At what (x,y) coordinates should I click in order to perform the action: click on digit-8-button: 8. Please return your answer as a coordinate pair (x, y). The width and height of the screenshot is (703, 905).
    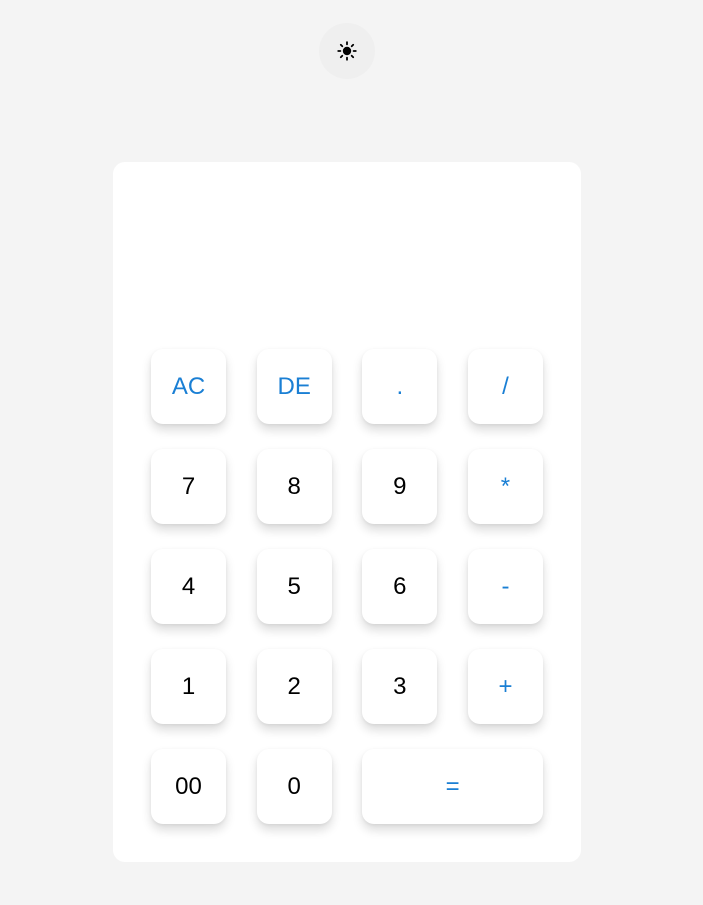
    Looking at the image, I should click on (294, 486).